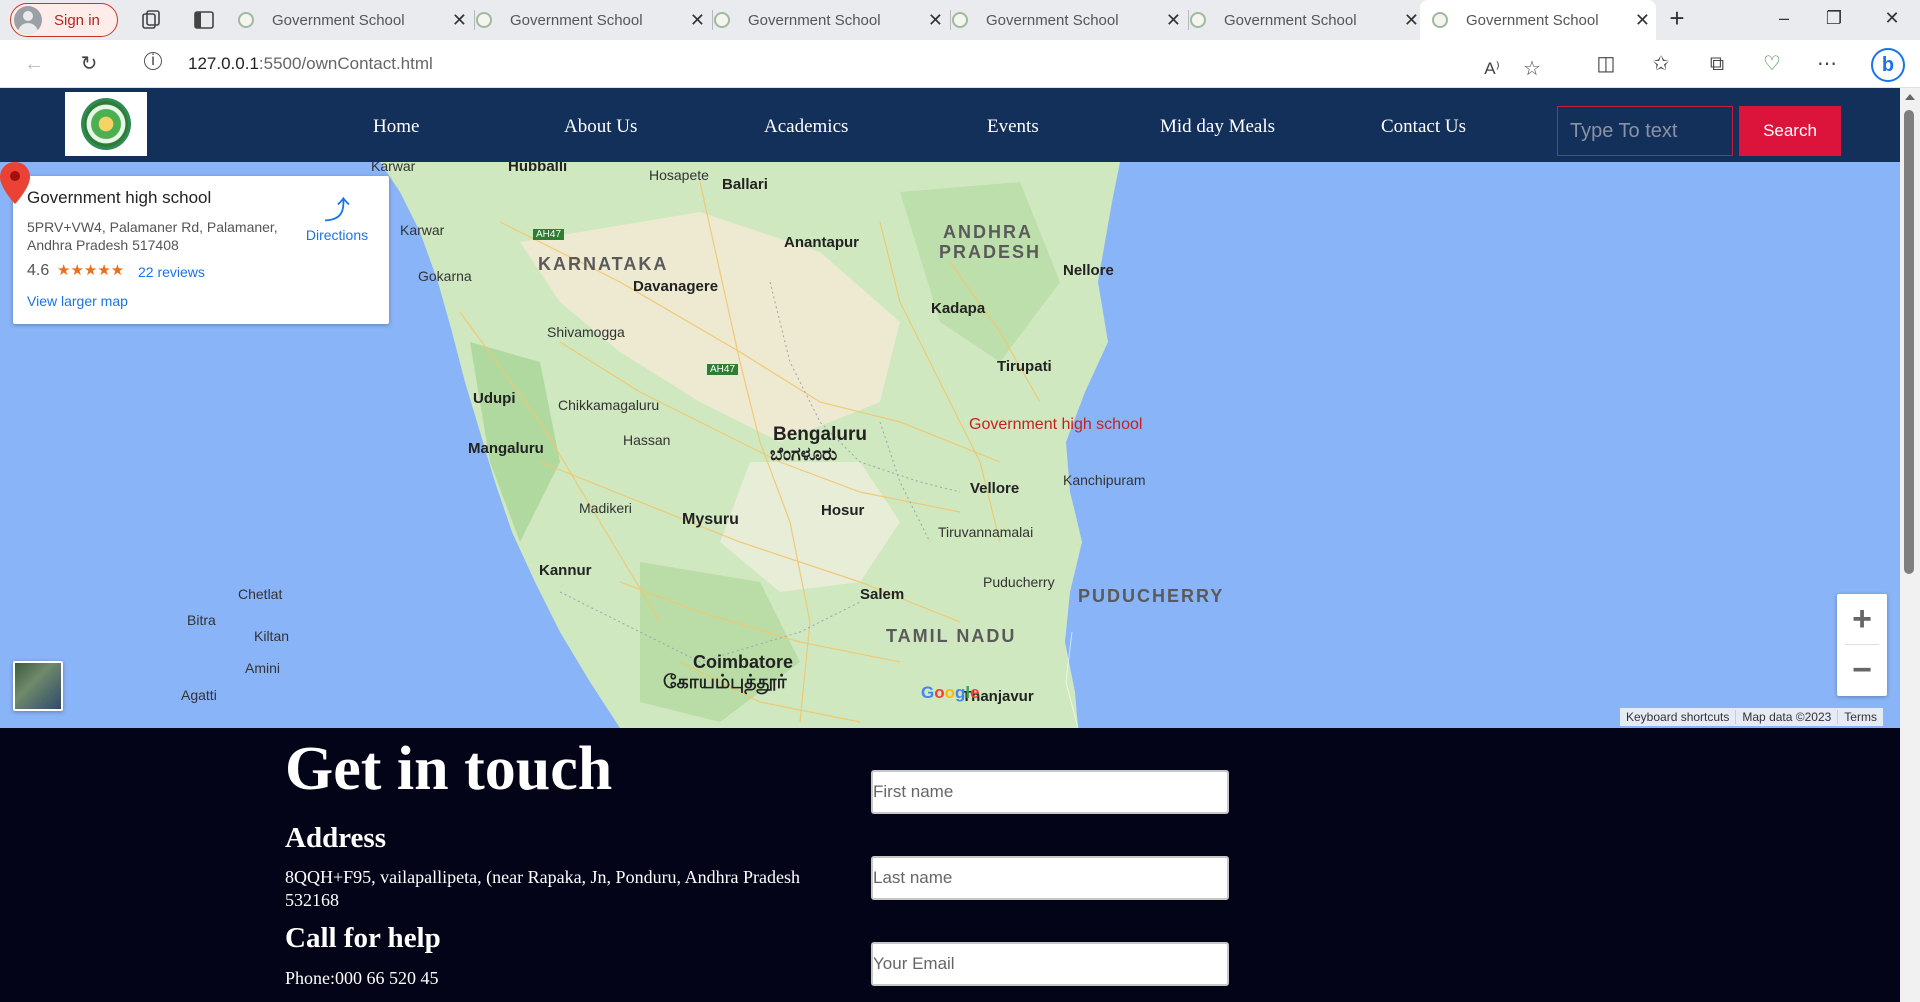  I want to click on view-larger-map-link: View larger map, so click(77, 301).